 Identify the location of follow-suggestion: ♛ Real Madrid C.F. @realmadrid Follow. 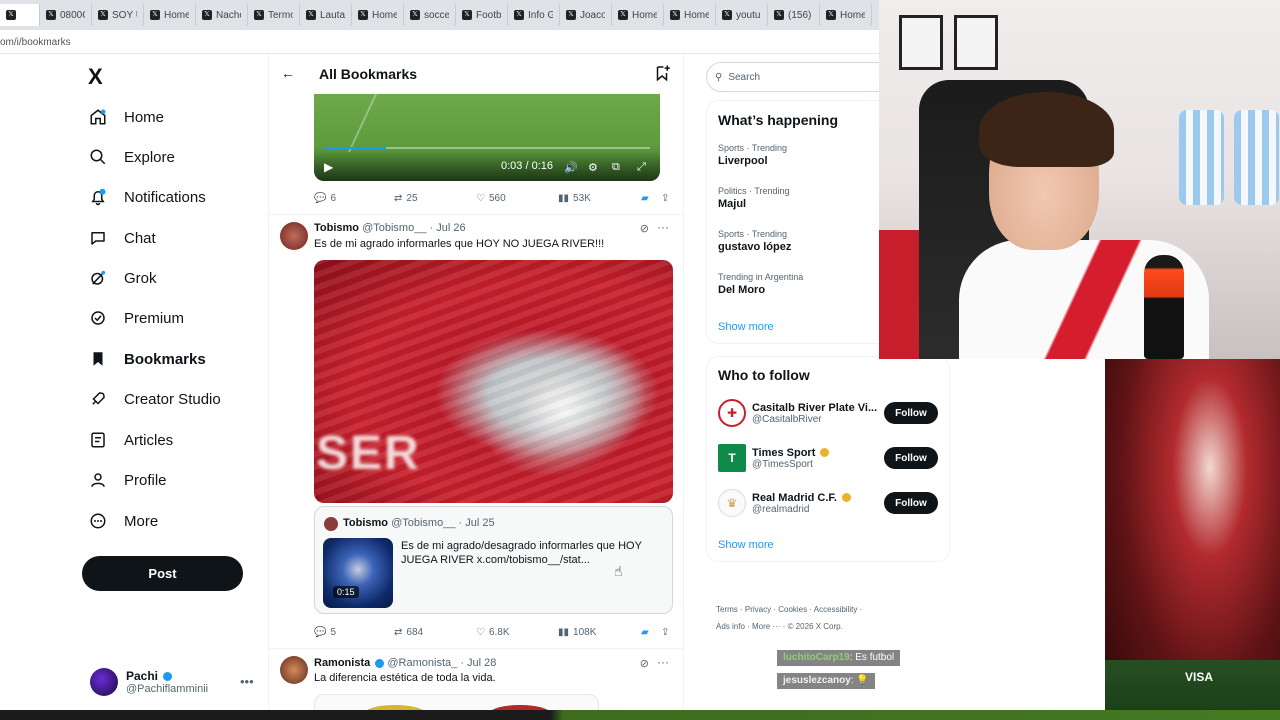
(828, 503).